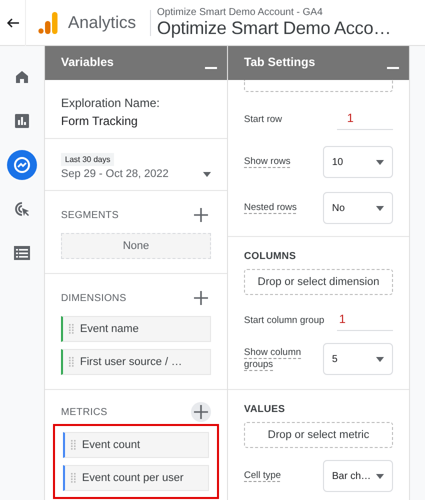 This screenshot has height=500, width=425. I want to click on segment-slot: None, so click(136, 246).